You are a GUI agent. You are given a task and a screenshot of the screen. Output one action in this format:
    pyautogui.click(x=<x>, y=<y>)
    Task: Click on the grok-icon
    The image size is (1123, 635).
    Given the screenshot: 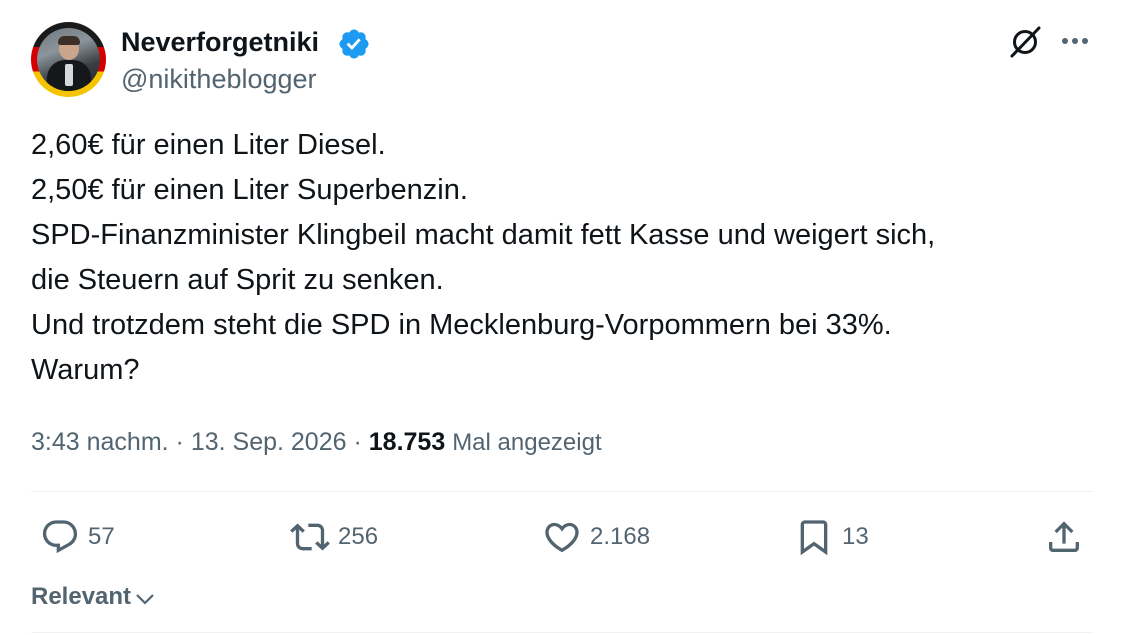 What is the action you would take?
    pyautogui.click(x=1025, y=42)
    